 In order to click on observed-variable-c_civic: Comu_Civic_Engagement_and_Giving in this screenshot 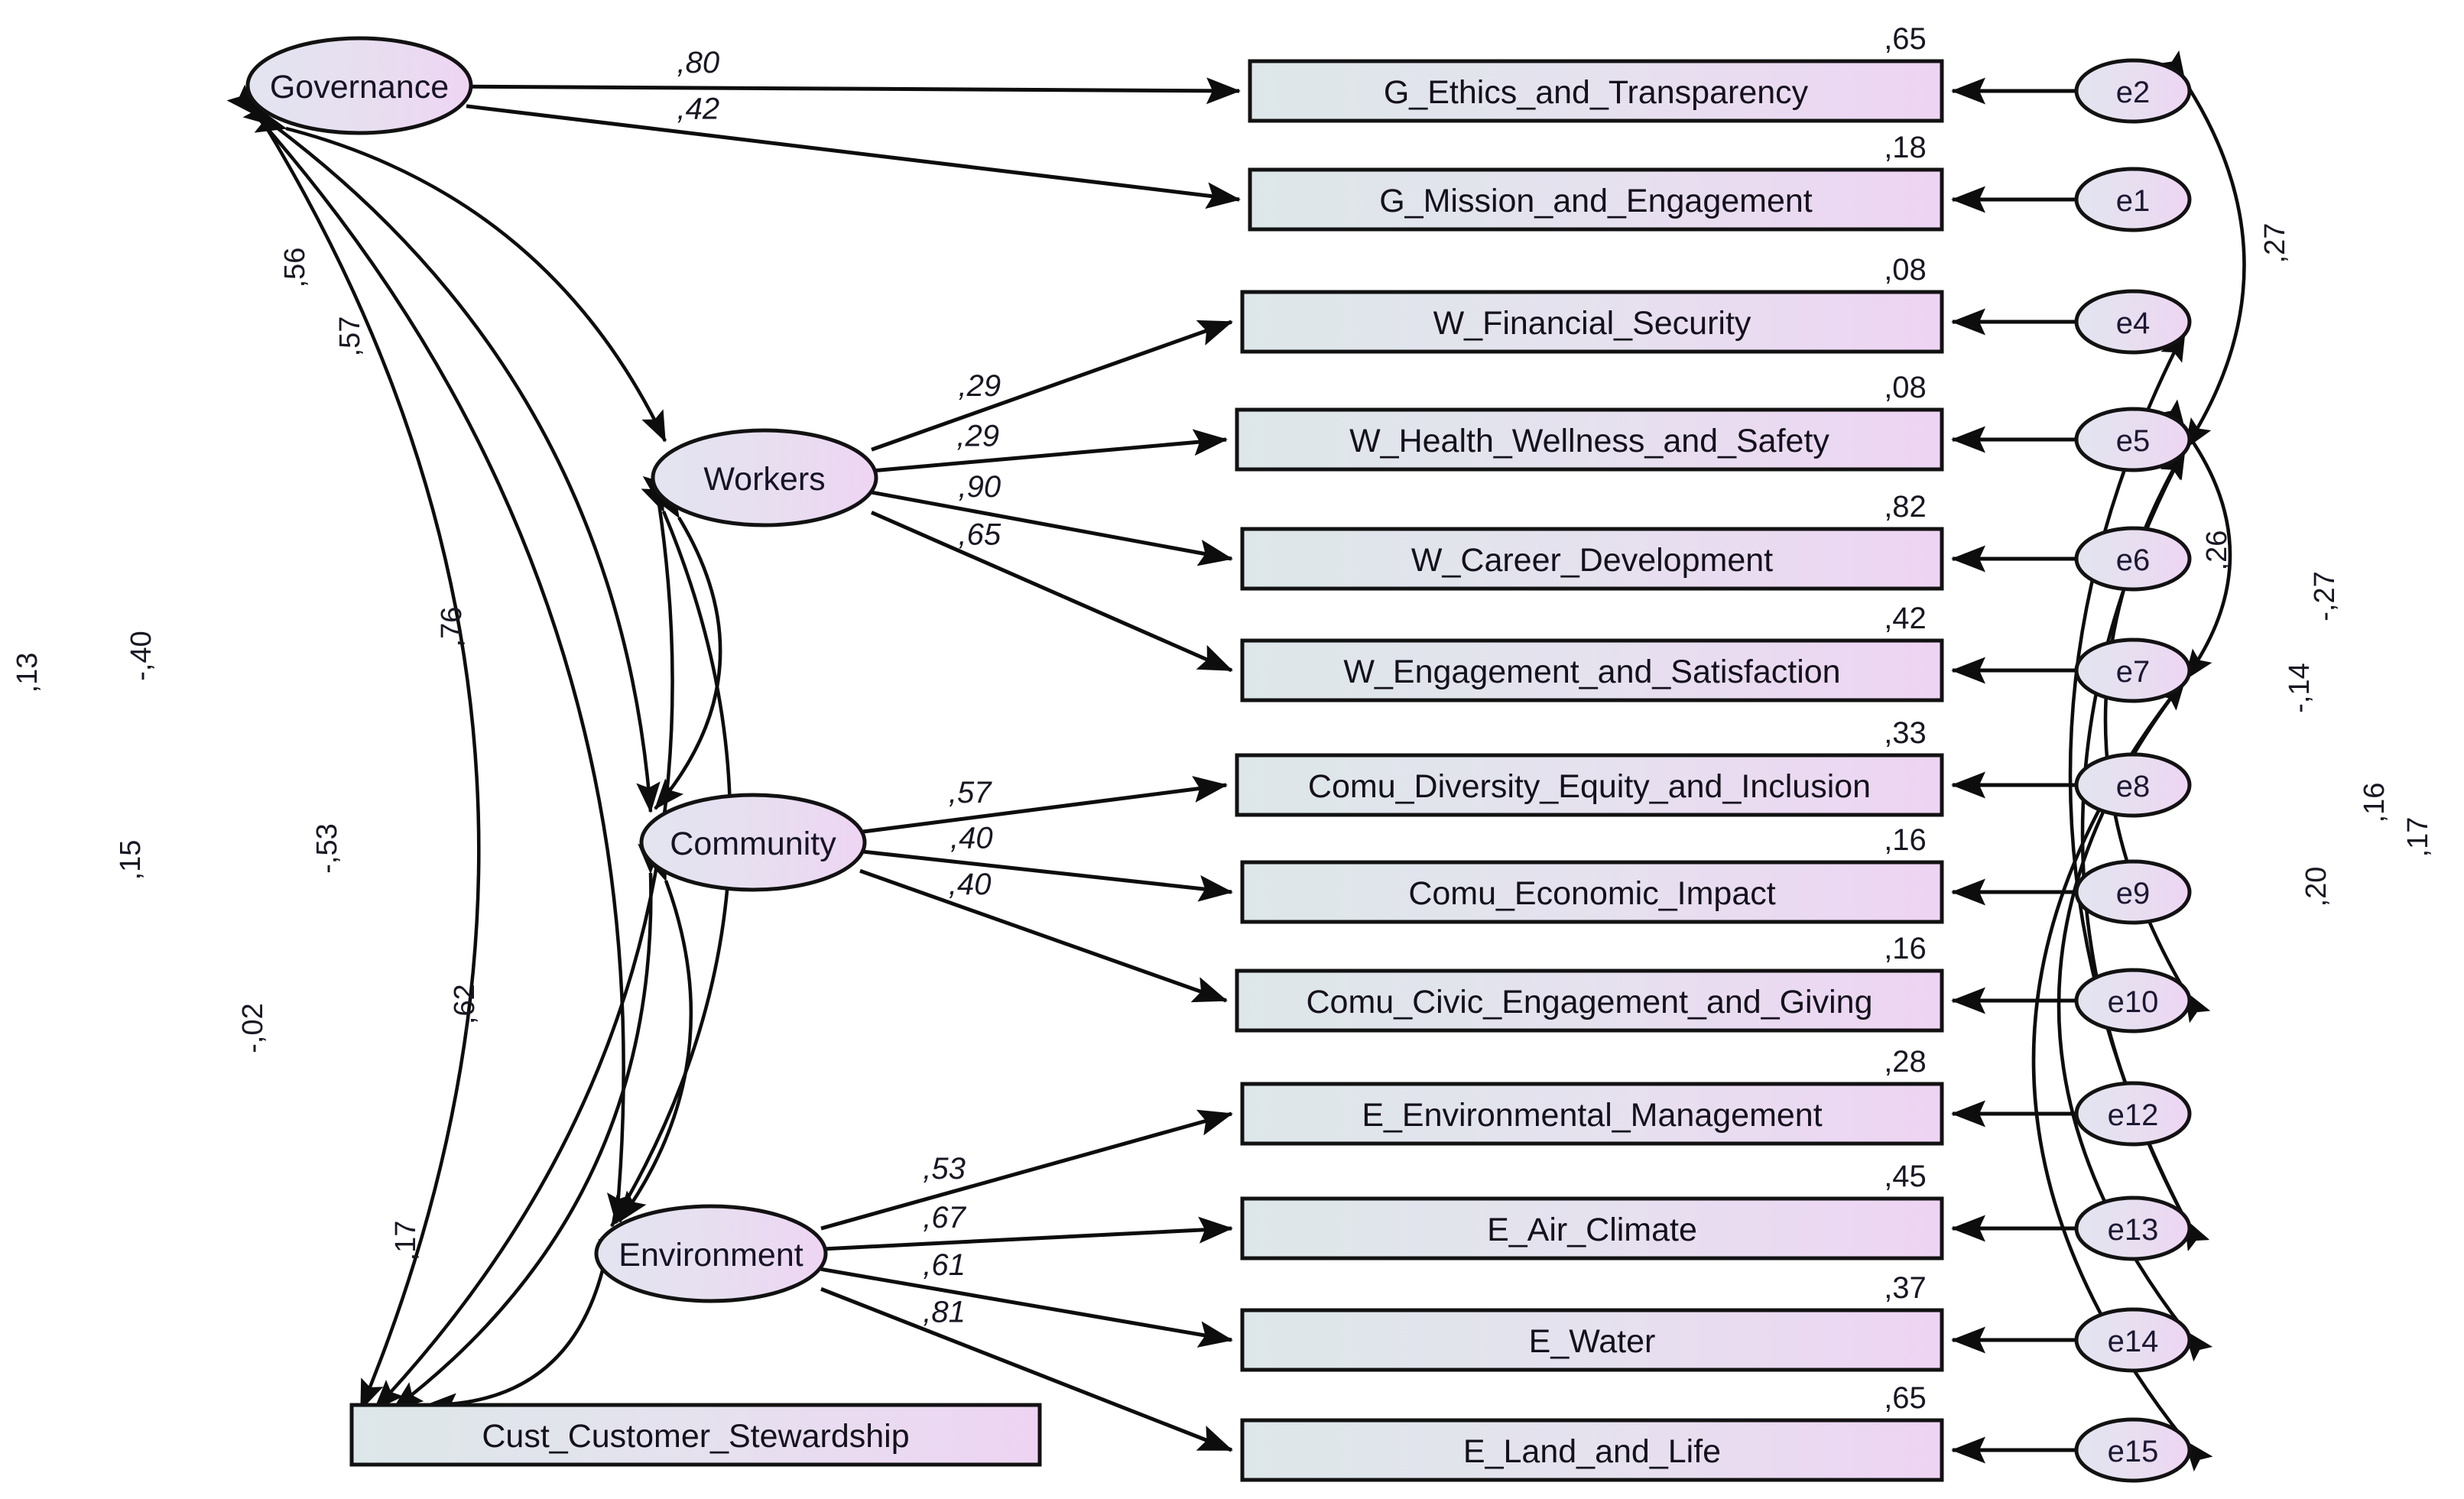, I will do `click(1589, 1001)`.